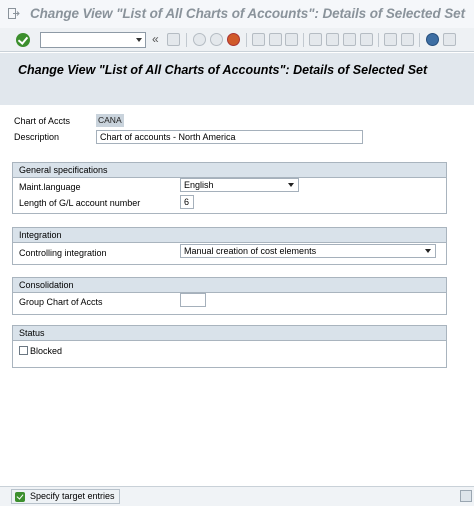  Describe the element at coordinates (432, 39) in the screenshot. I see `help-icon` at that location.